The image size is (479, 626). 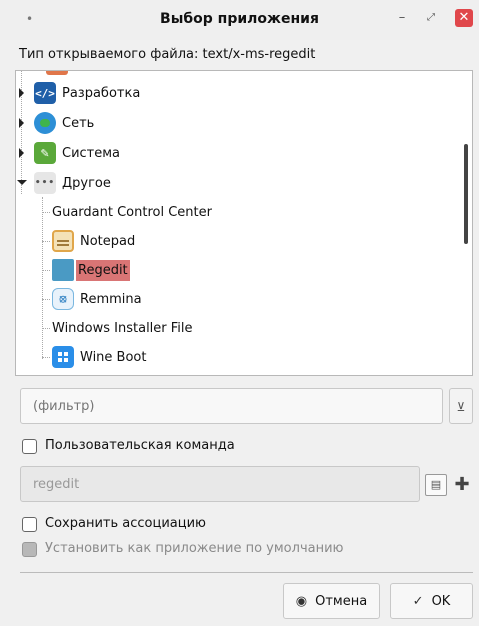 What do you see at coordinates (301, 601) in the screenshot?
I see `cancel-icon: ◉` at bounding box center [301, 601].